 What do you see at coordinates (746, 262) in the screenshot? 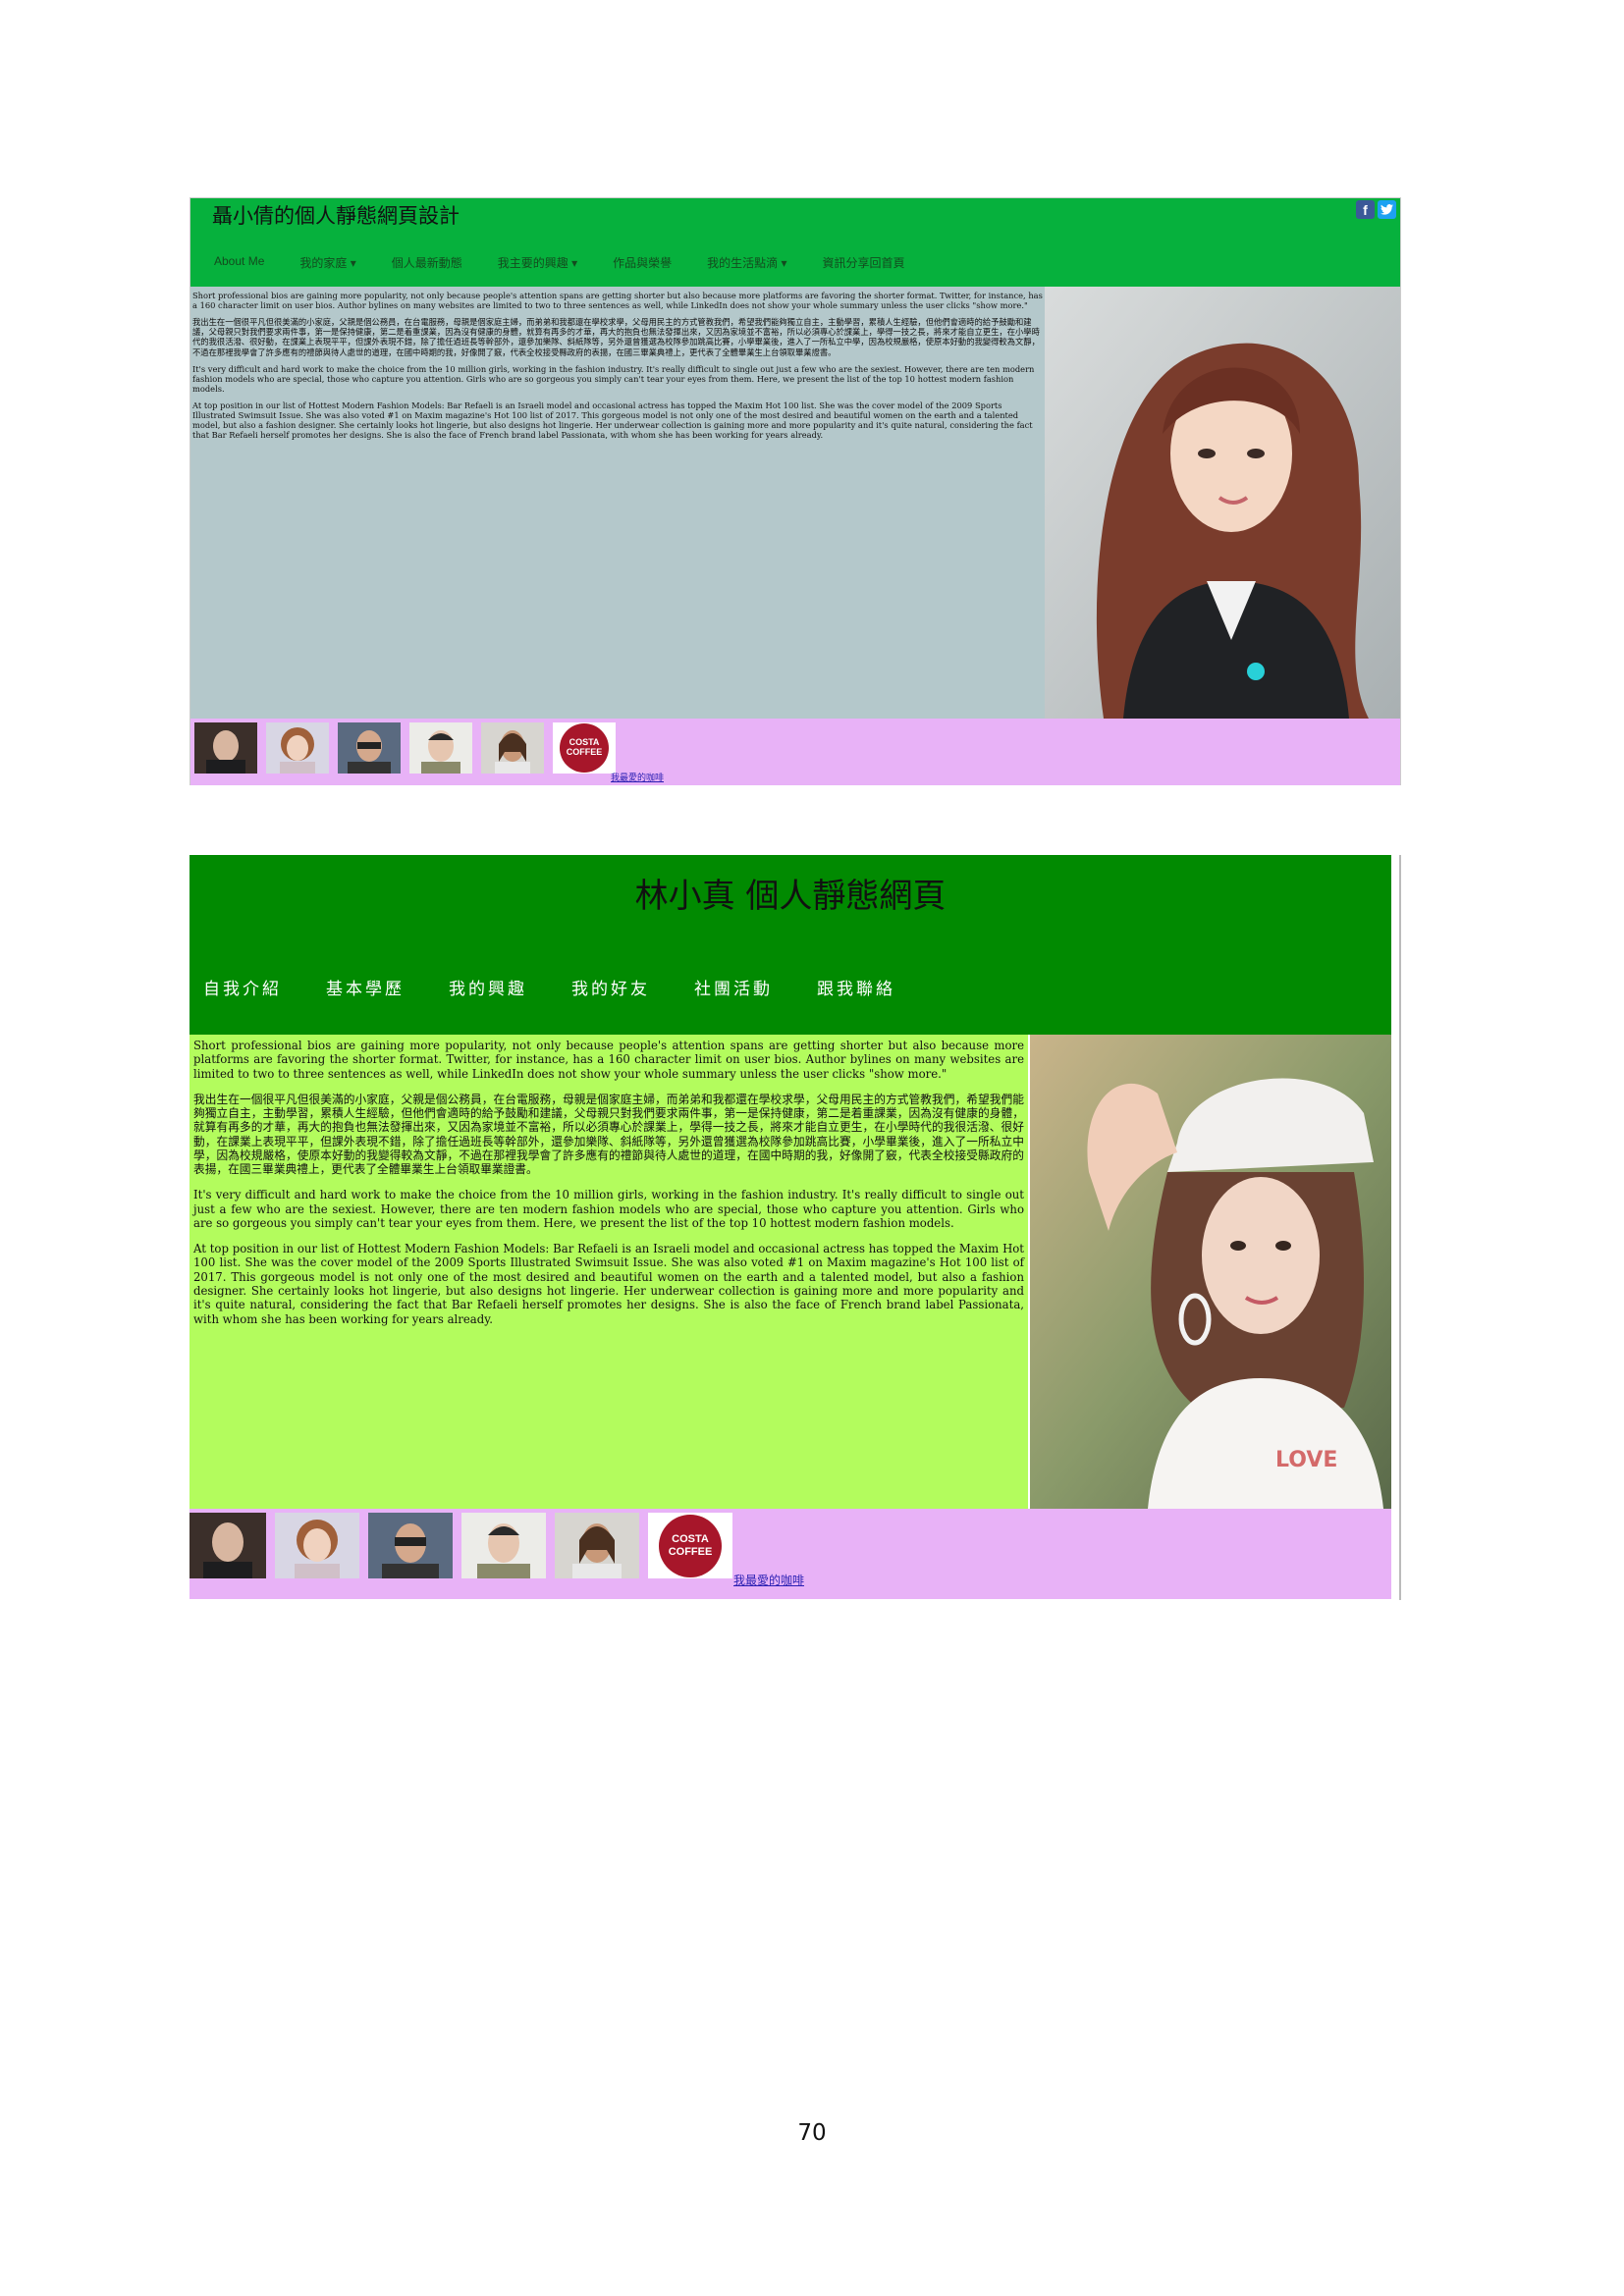
I see `nav-item-life: 我的生活點滴 ▾` at bounding box center [746, 262].